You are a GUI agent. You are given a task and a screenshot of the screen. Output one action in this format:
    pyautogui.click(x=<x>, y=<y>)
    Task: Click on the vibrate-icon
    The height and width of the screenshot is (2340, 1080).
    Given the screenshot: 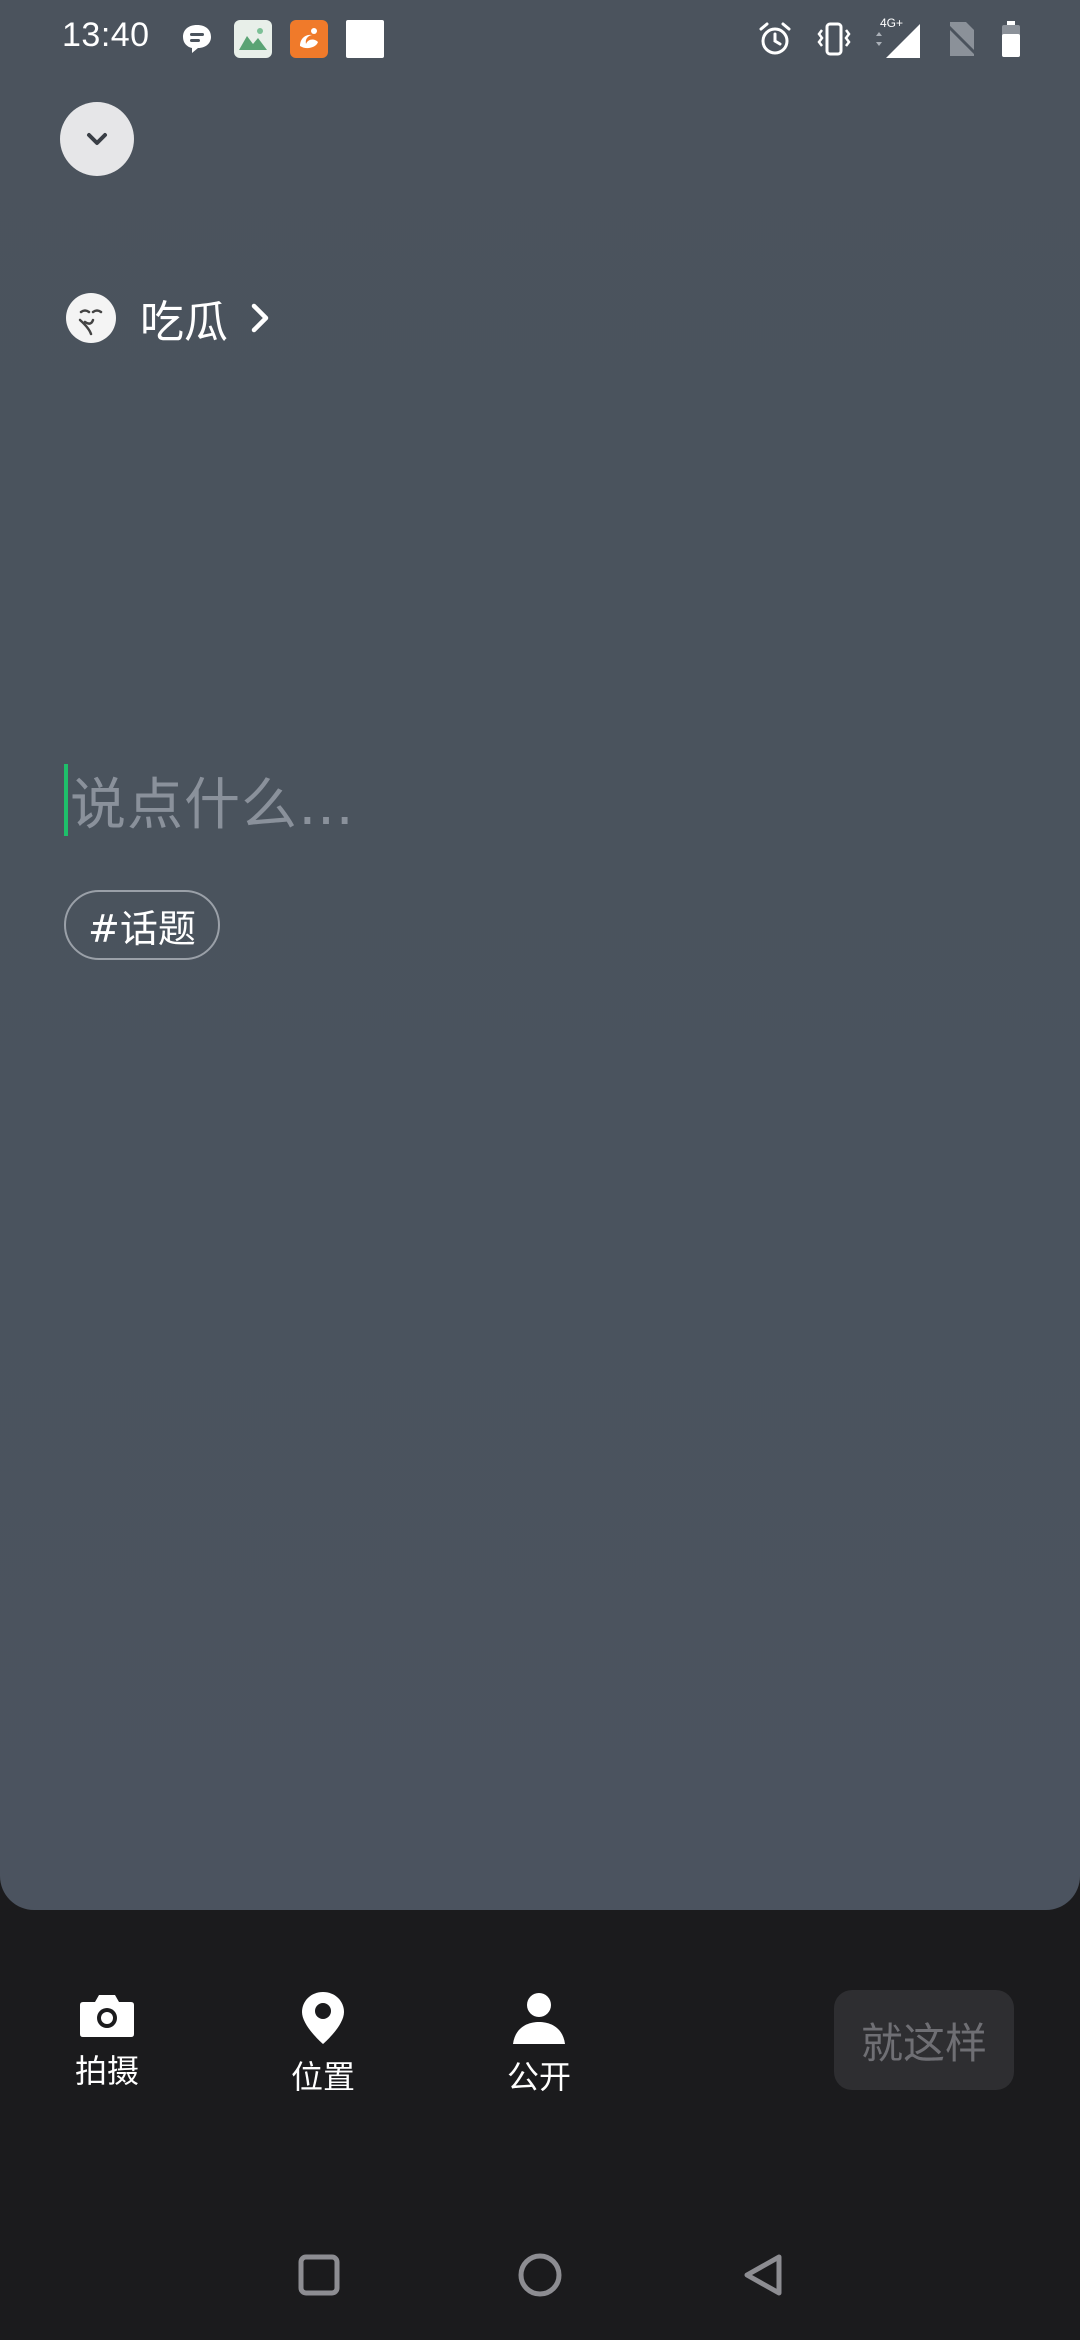 What is the action you would take?
    pyautogui.click(x=834, y=41)
    